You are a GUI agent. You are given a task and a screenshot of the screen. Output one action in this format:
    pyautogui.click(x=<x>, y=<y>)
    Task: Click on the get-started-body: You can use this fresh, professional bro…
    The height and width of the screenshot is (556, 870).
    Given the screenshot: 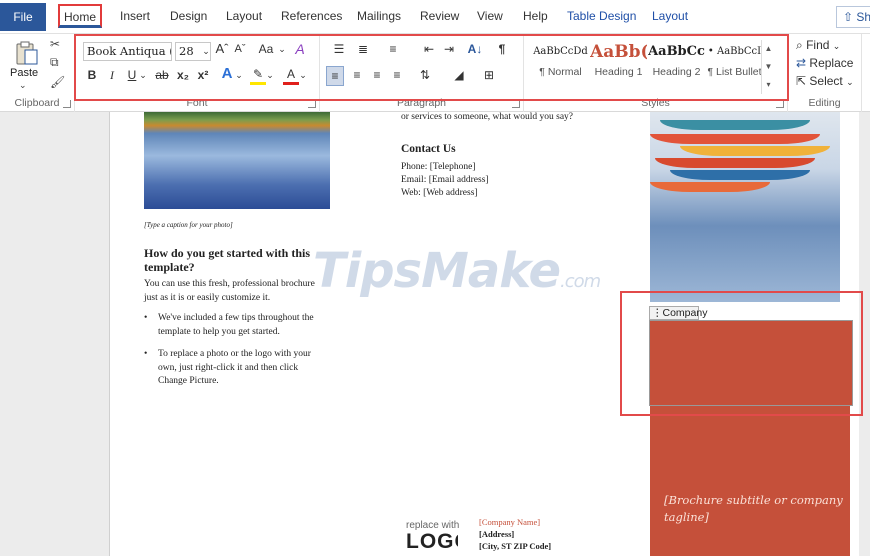 What is the action you would take?
    pyautogui.click(x=229, y=291)
    